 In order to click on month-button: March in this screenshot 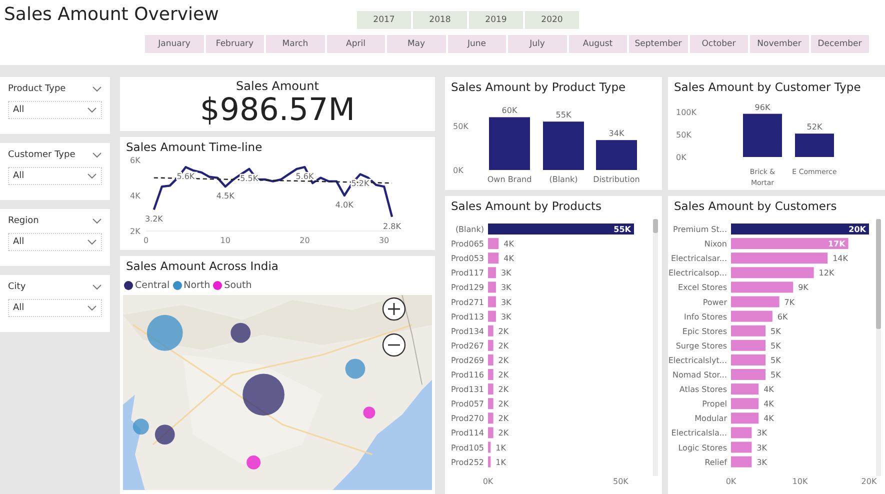, I will do `click(295, 44)`.